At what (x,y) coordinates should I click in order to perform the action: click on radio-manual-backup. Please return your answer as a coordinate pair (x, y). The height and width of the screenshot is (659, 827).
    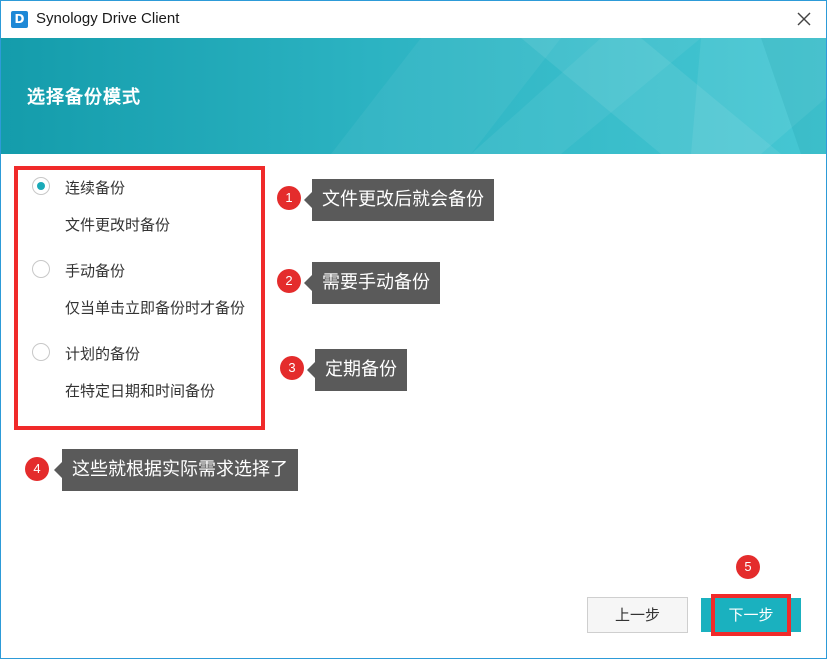
    Looking at the image, I should click on (41, 269).